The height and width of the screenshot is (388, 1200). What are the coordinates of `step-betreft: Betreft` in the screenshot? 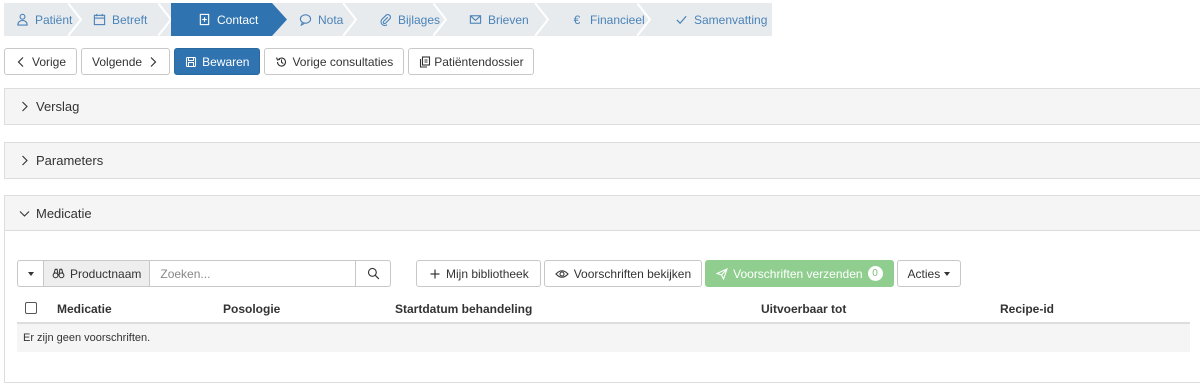 It's located at (126, 19).